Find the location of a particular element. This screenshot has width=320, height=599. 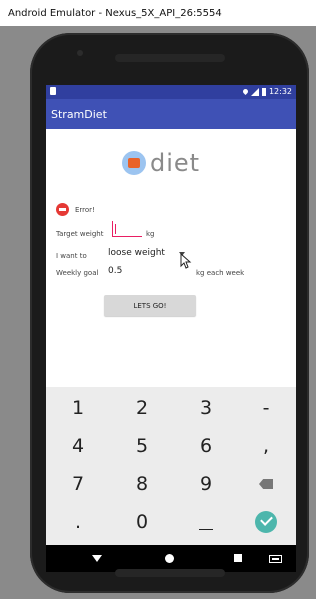

target-weight-input is located at coordinates (127, 229).